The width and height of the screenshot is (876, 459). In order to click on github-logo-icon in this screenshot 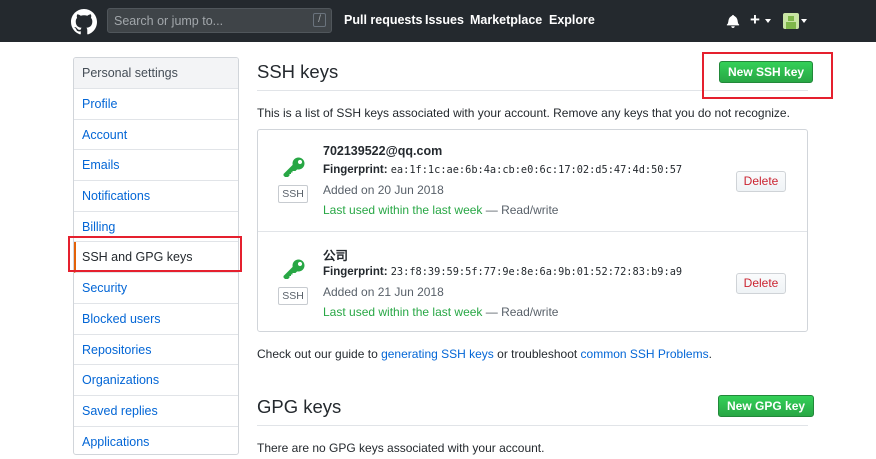, I will do `click(84, 22)`.